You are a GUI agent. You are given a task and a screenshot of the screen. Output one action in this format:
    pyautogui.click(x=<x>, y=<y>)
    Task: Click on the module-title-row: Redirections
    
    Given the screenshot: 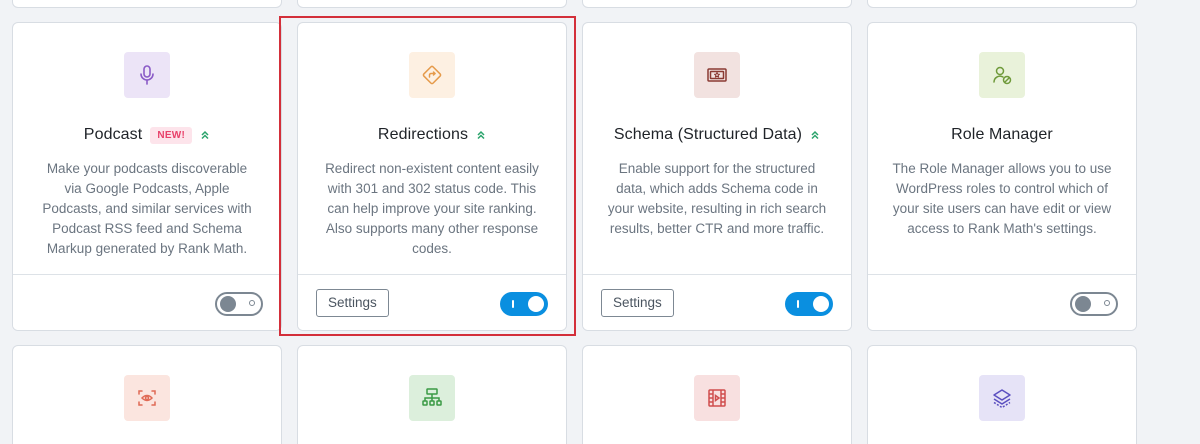 What is the action you would take?
    pyautogui.click(x=432, y=135)
    